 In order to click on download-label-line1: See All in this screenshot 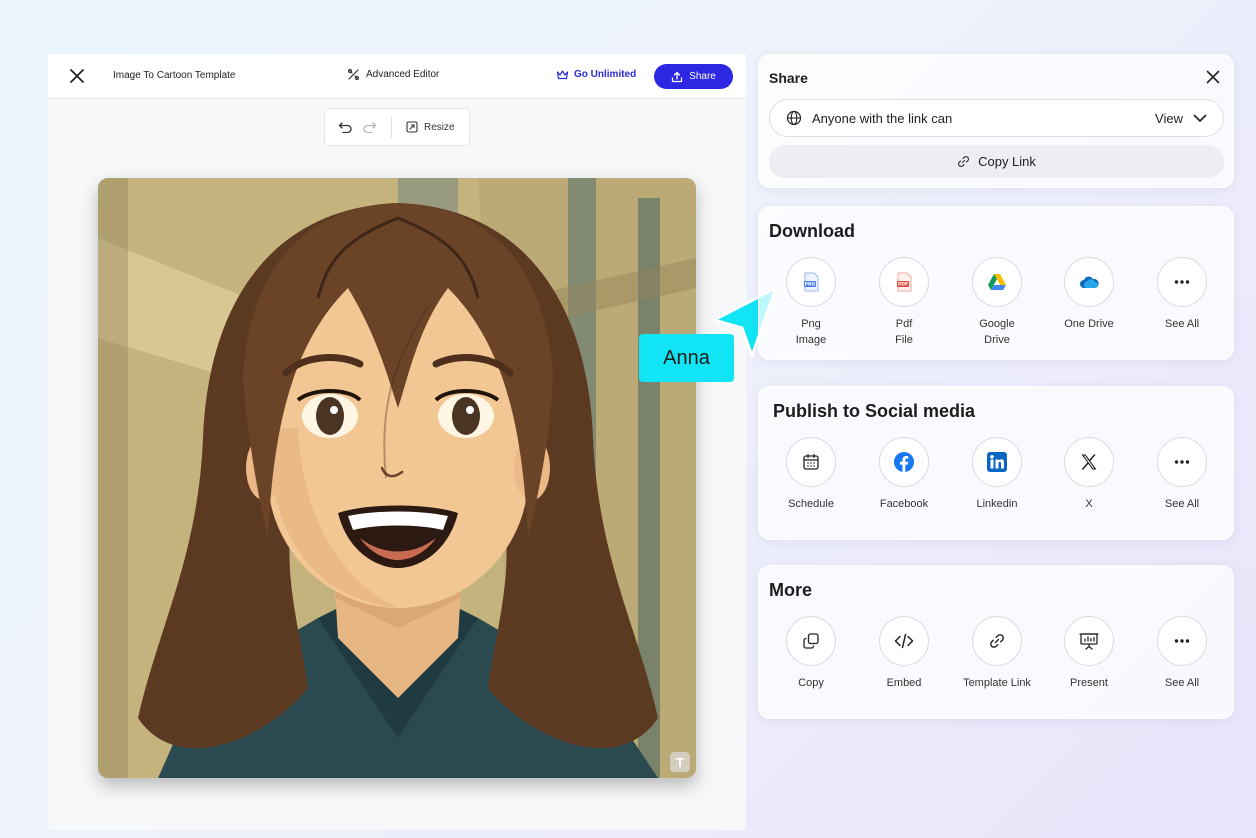, I will do `click(1182, 324)`.